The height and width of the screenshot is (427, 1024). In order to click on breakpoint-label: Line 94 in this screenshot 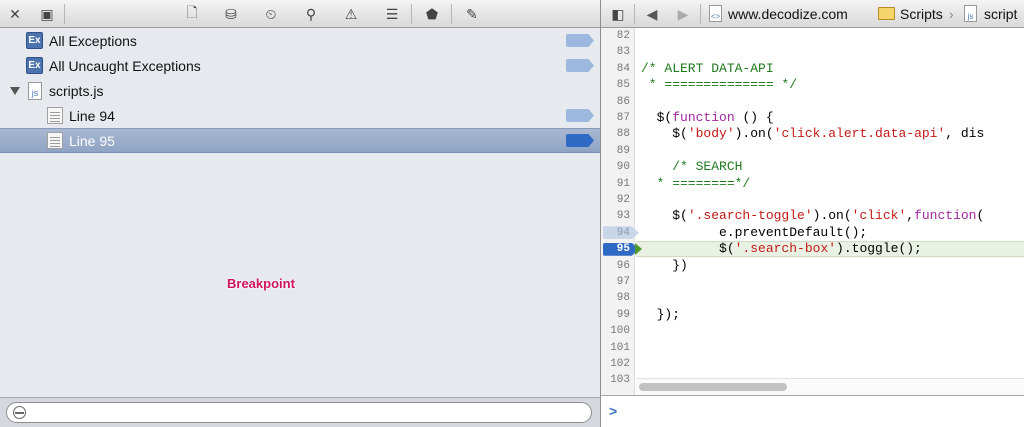, I will do `click(92, 115)`.